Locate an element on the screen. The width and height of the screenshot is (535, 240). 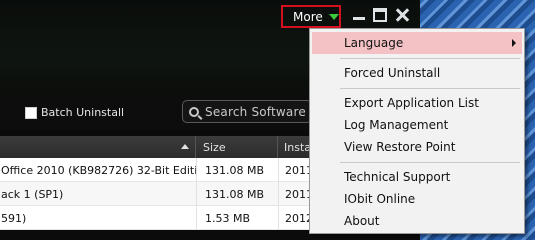
menu-item-log-management: Log Management is located at coordinates (417, 125).